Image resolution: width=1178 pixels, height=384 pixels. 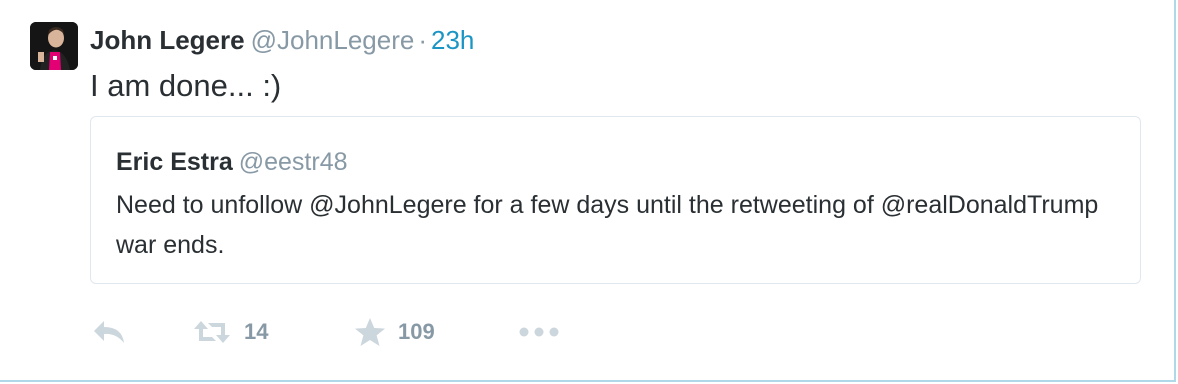 I want to click on retweet-button: 14, so click(x=230, y=332).